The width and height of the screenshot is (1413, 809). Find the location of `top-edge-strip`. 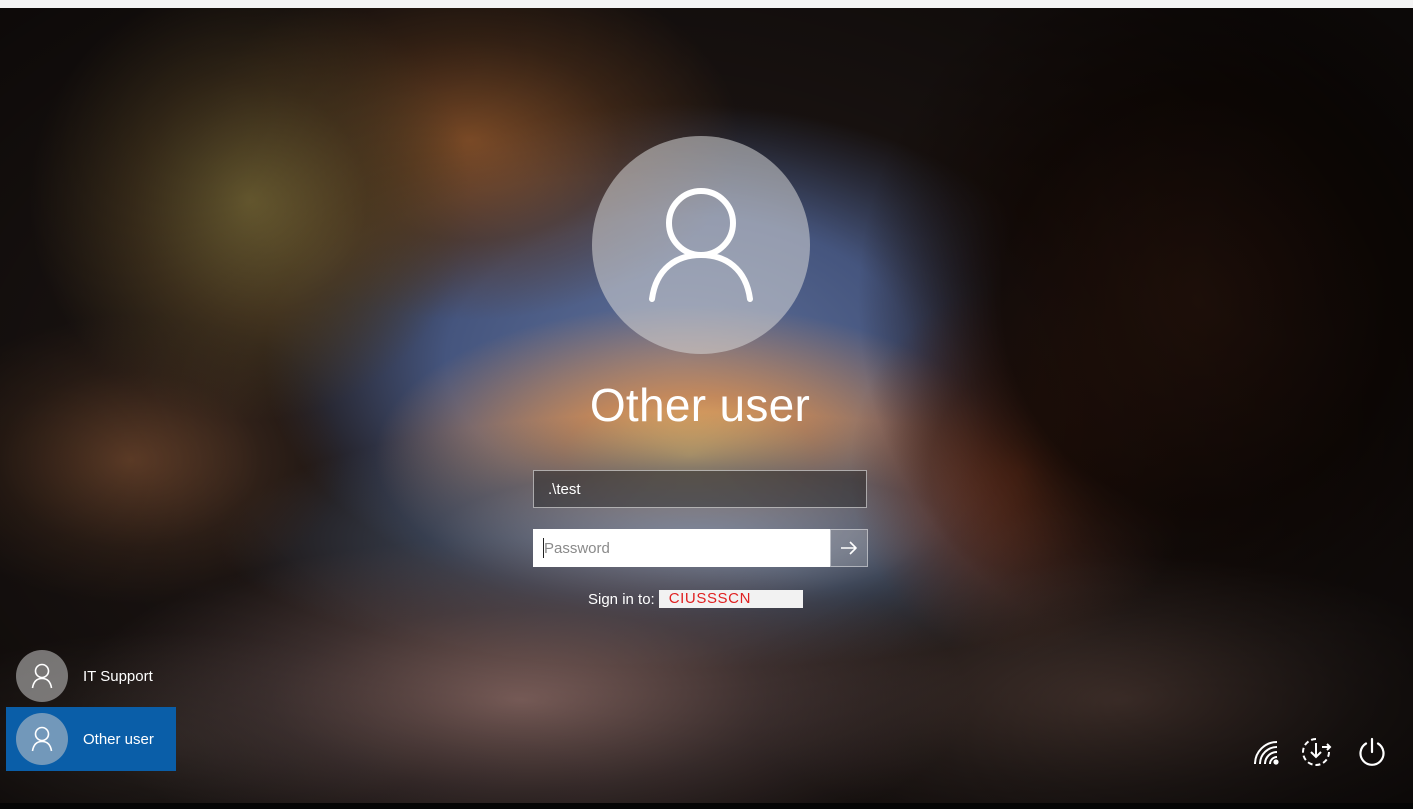

top-edge-strip is located at coordinates (706, 4).